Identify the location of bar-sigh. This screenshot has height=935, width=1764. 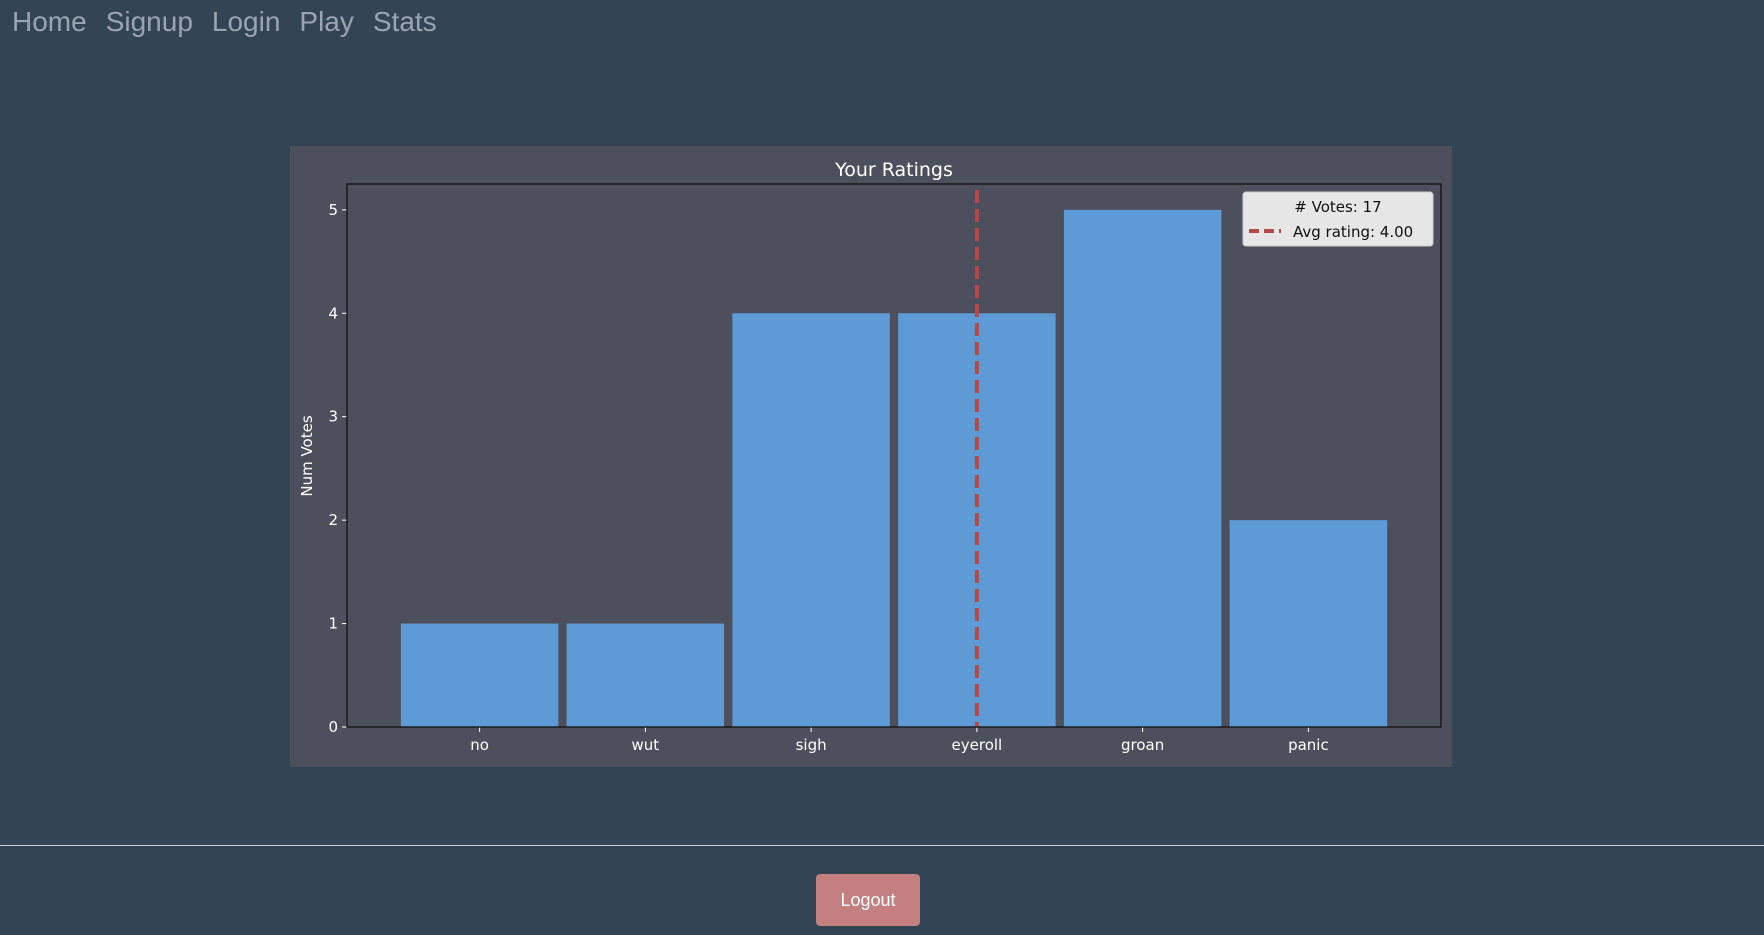
(811, 520).